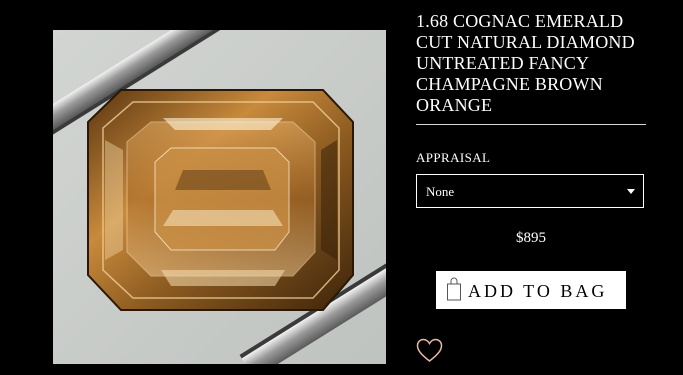 The width and height of the screenshot is (683, 375). Describe the element at coordinates (530, 191) in the screenshot. I see `appraisal-select: None` at that location.